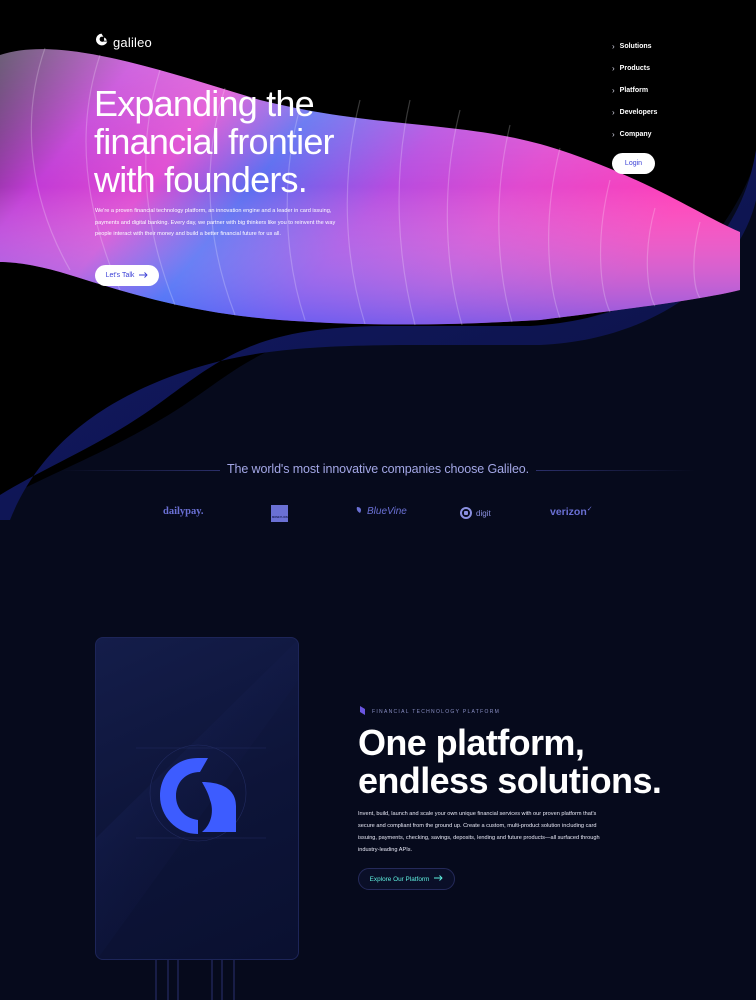 This screenshot has width=756, height=1000. I want to click on hero-title-line: with founders., so click(201, 179).